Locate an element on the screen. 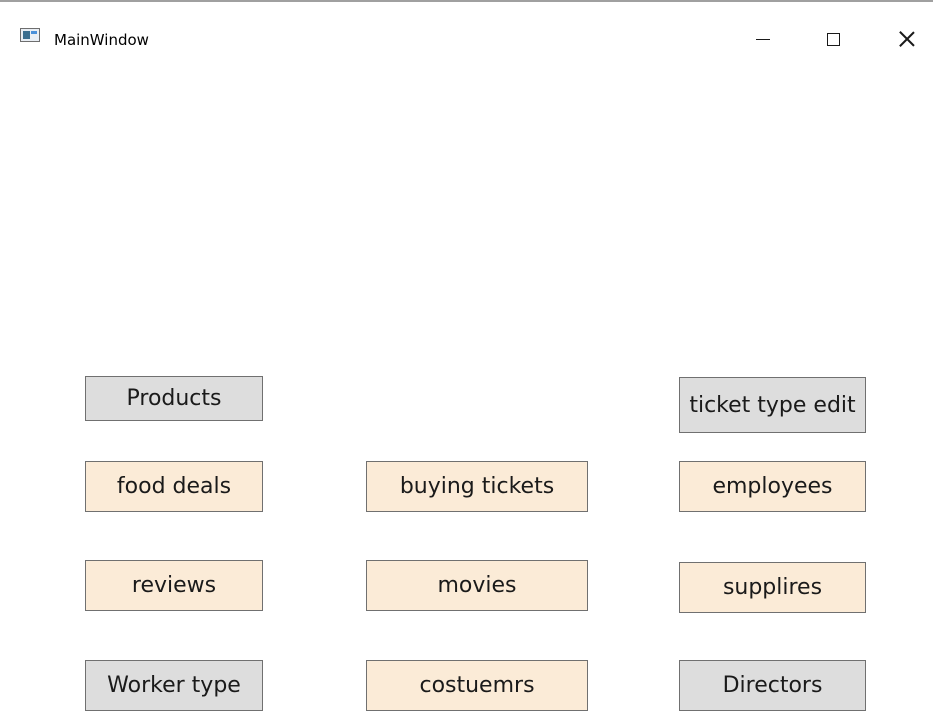 This screenshot has height=716, width=933. window-title: MainWindow is located at coordinates (101, 40).